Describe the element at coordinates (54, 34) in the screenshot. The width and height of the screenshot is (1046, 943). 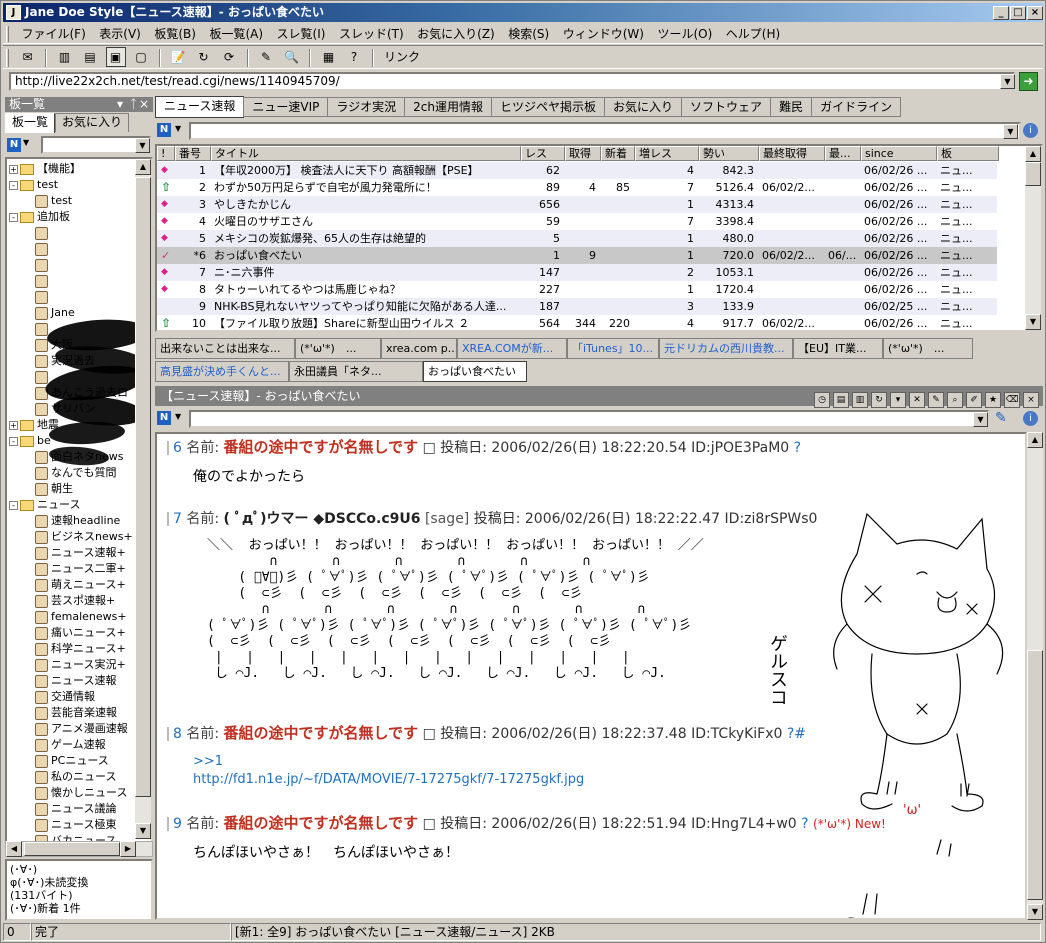
I see `menu-file: ファイル(F)` at that location.